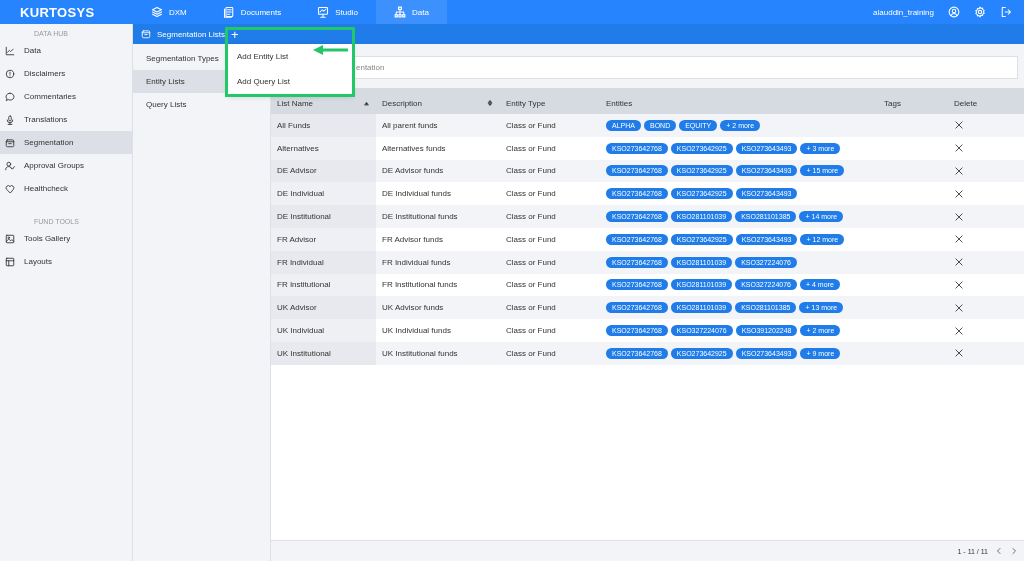  Describe the element at coordinates (438, 216) in the screenshot. I see `table-cell: DE Institutional funds` at that location.